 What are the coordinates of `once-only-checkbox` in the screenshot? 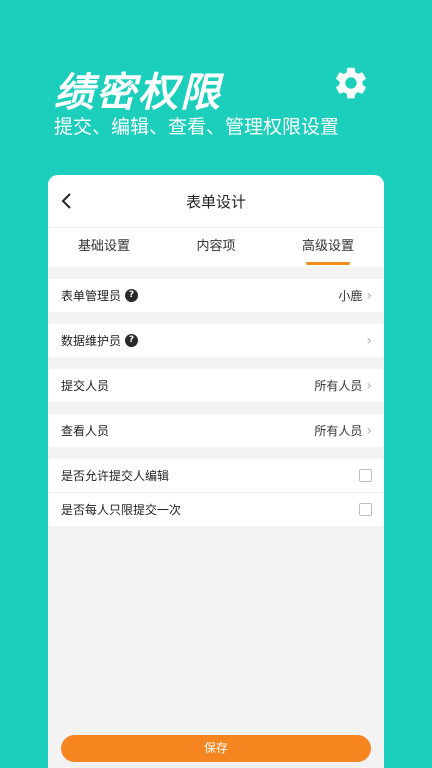 It's located at (365, 509).